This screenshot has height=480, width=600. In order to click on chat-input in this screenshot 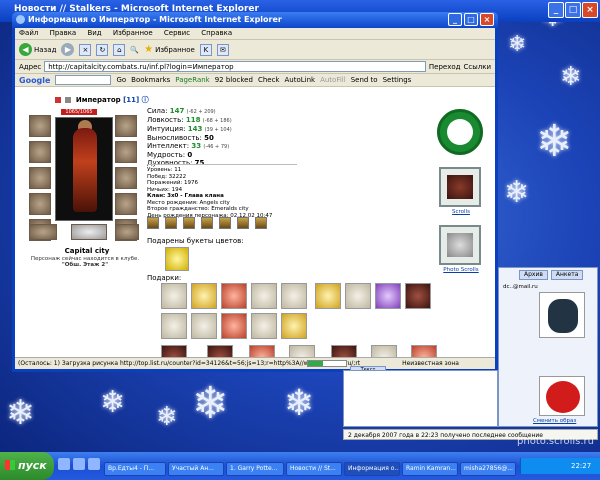, I will do `click(420, 398)`.